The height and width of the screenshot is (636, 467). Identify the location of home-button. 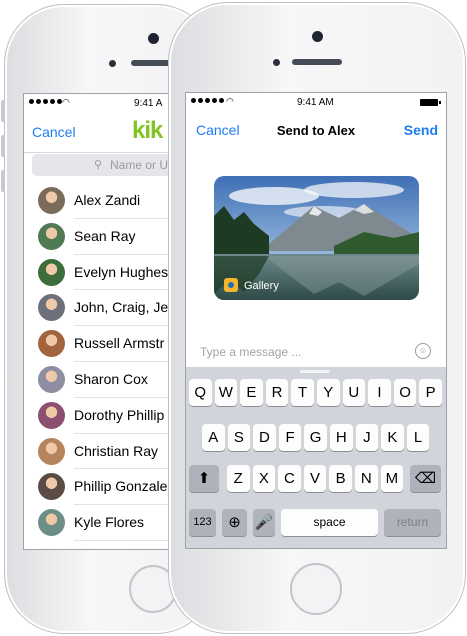
(316, 589).